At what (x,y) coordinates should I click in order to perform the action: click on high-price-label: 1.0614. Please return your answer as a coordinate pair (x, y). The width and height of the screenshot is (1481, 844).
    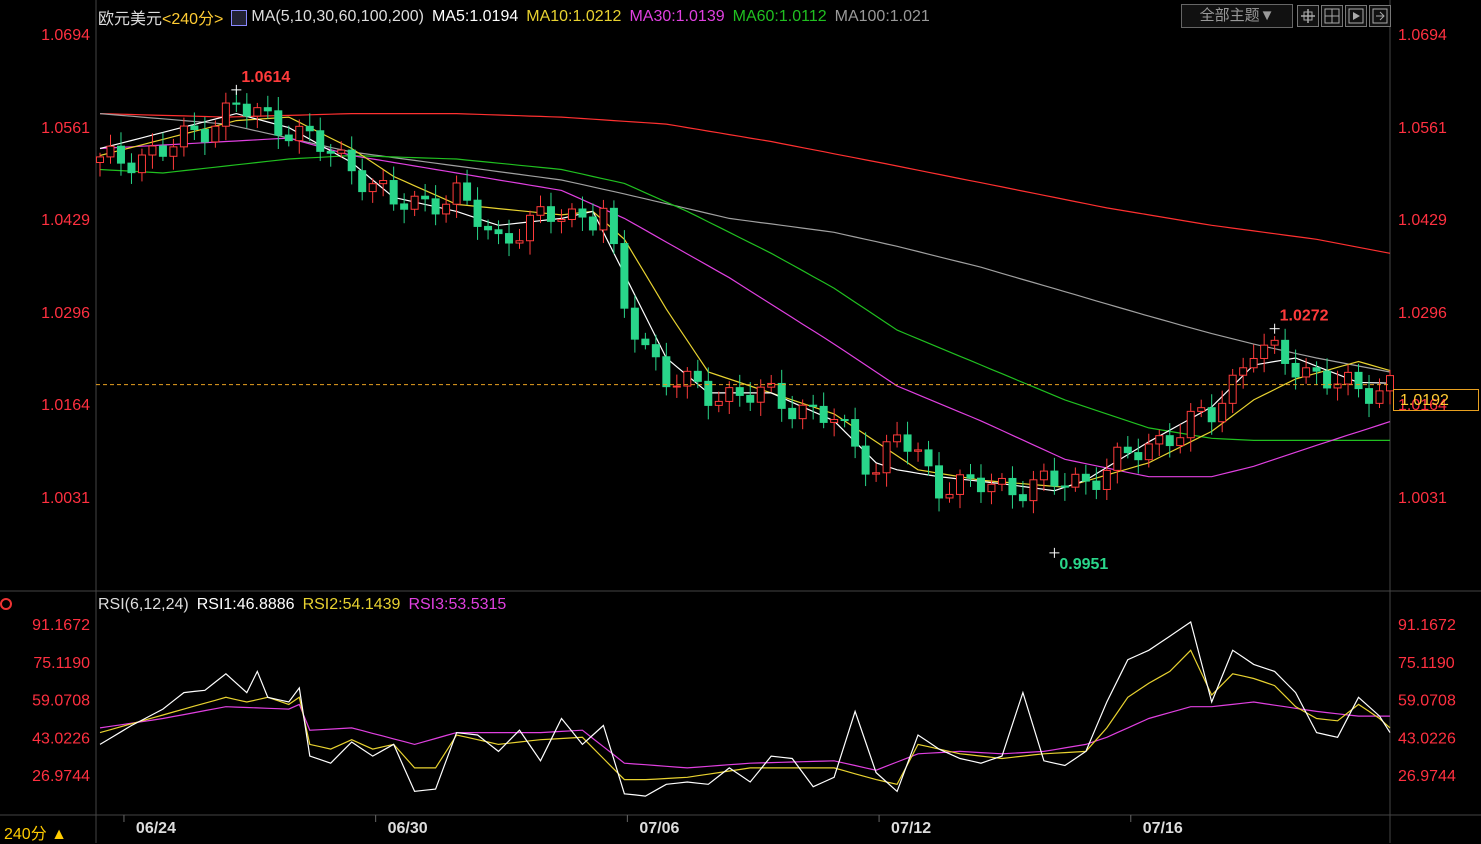
    Looking at the image, I should click on (265, 77).